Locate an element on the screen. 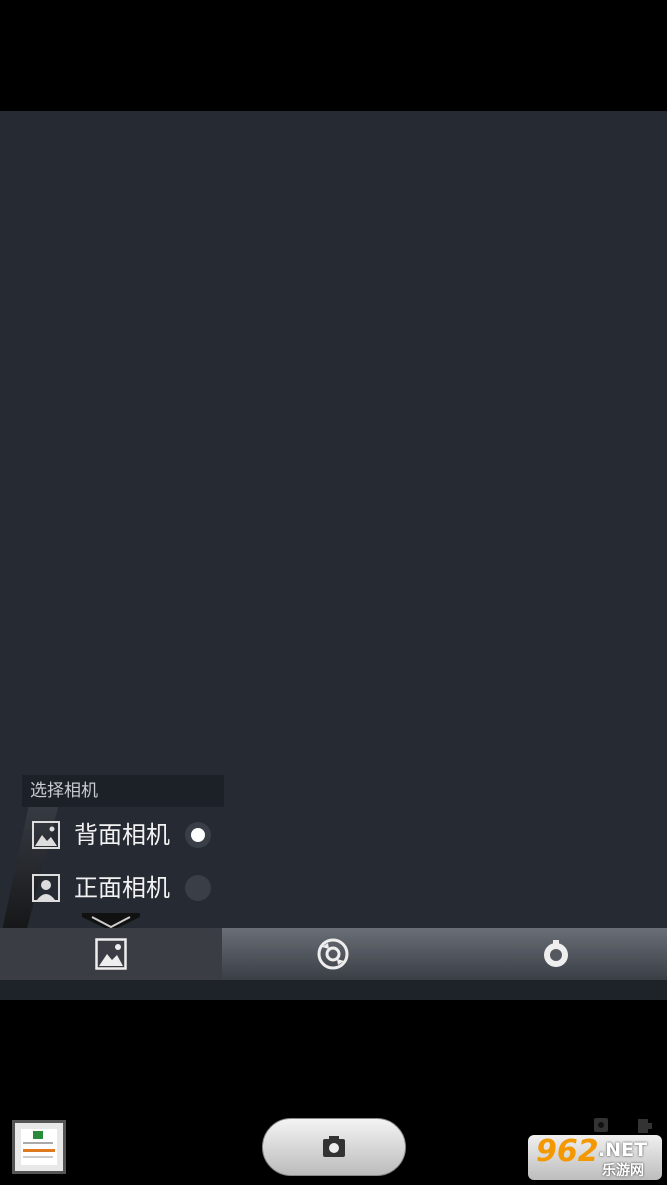 This screenshot has width=667, height=1185. camera-picker-title: 选择相机 is located at coordinates (123, 791).